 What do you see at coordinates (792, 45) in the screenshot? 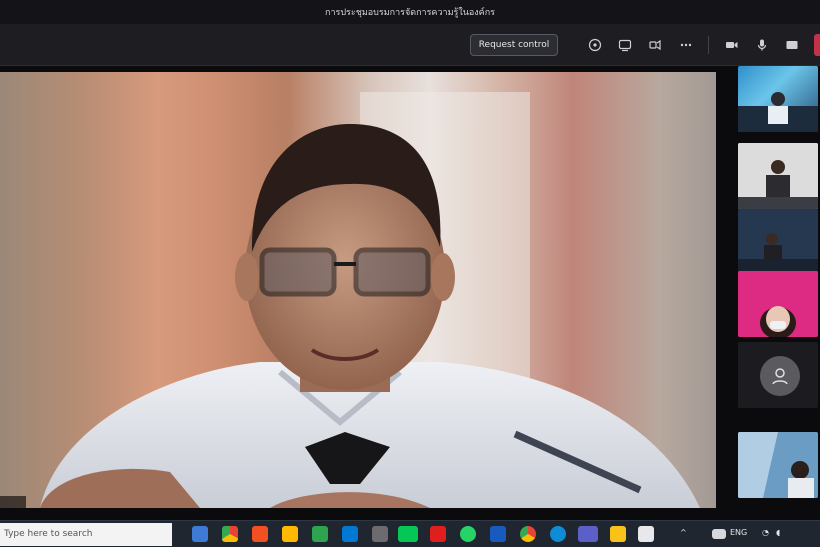
I see `share-screen-icon` at bounding box center [792, 45].